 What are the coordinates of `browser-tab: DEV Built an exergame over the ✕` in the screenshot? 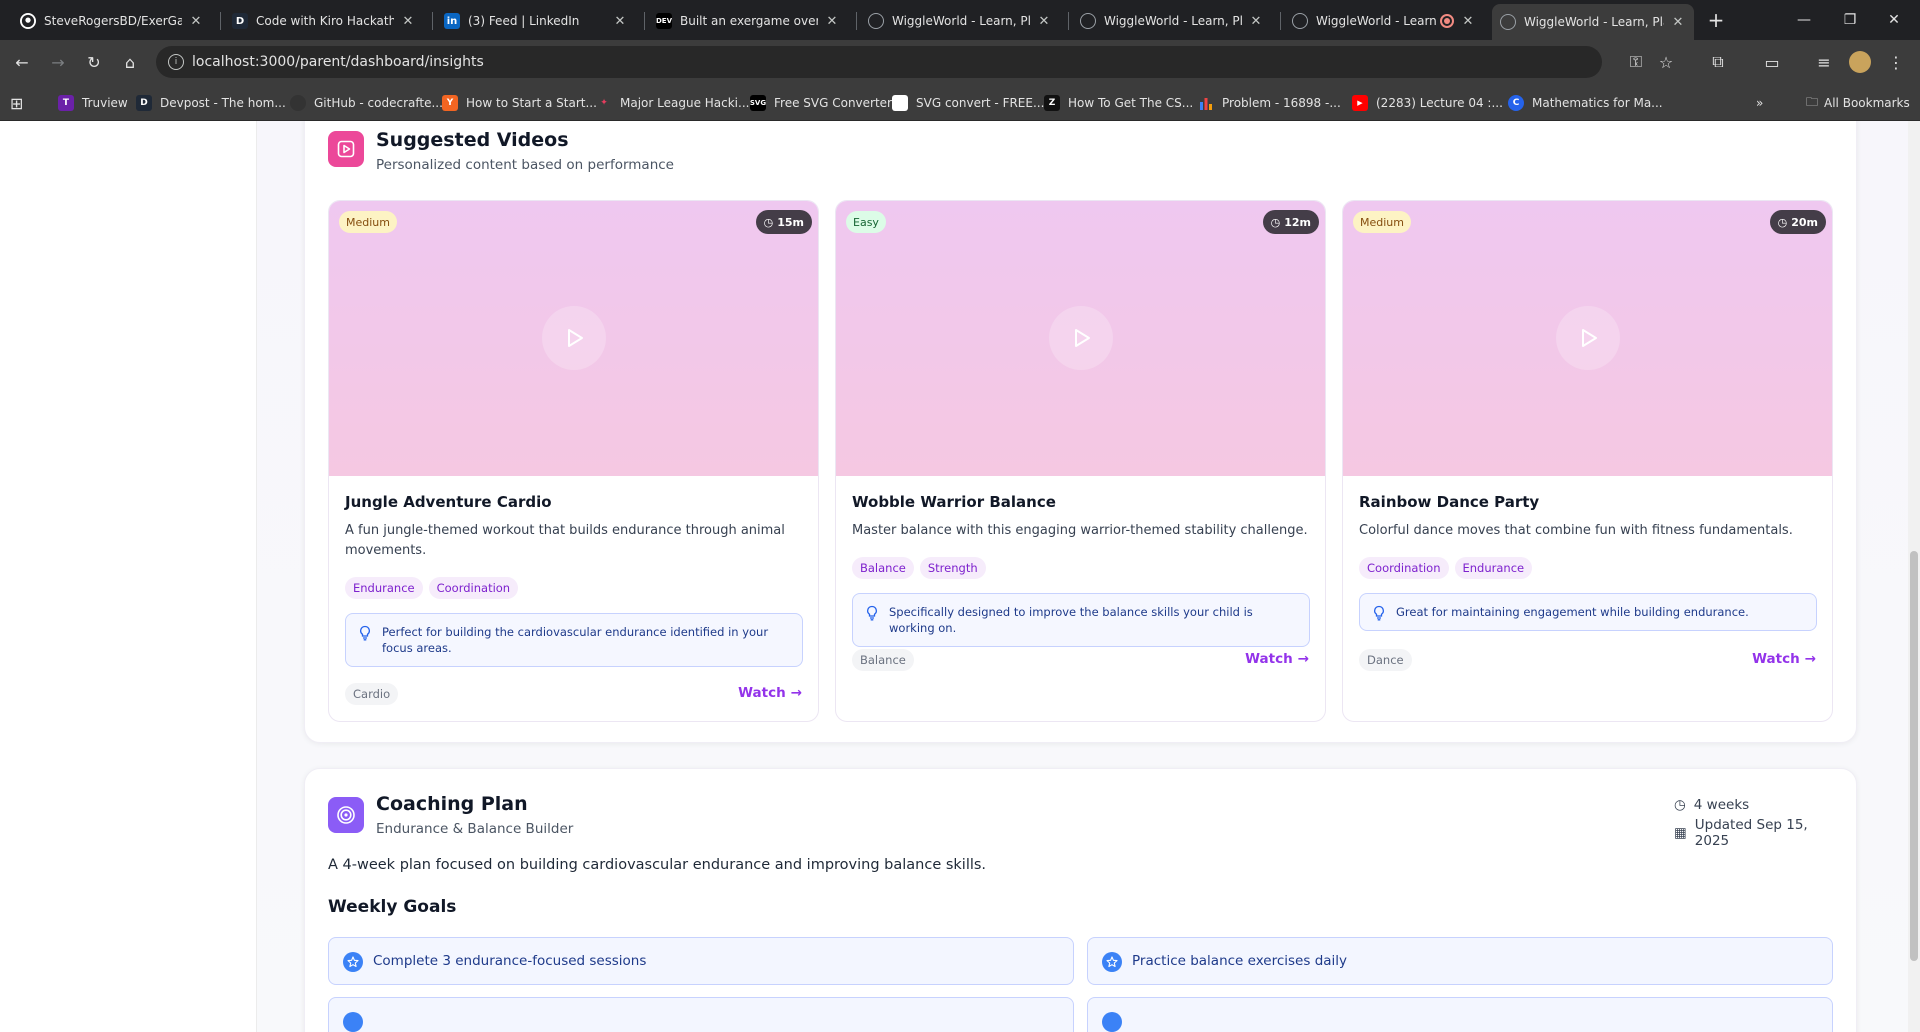 It's located at (748, 21).